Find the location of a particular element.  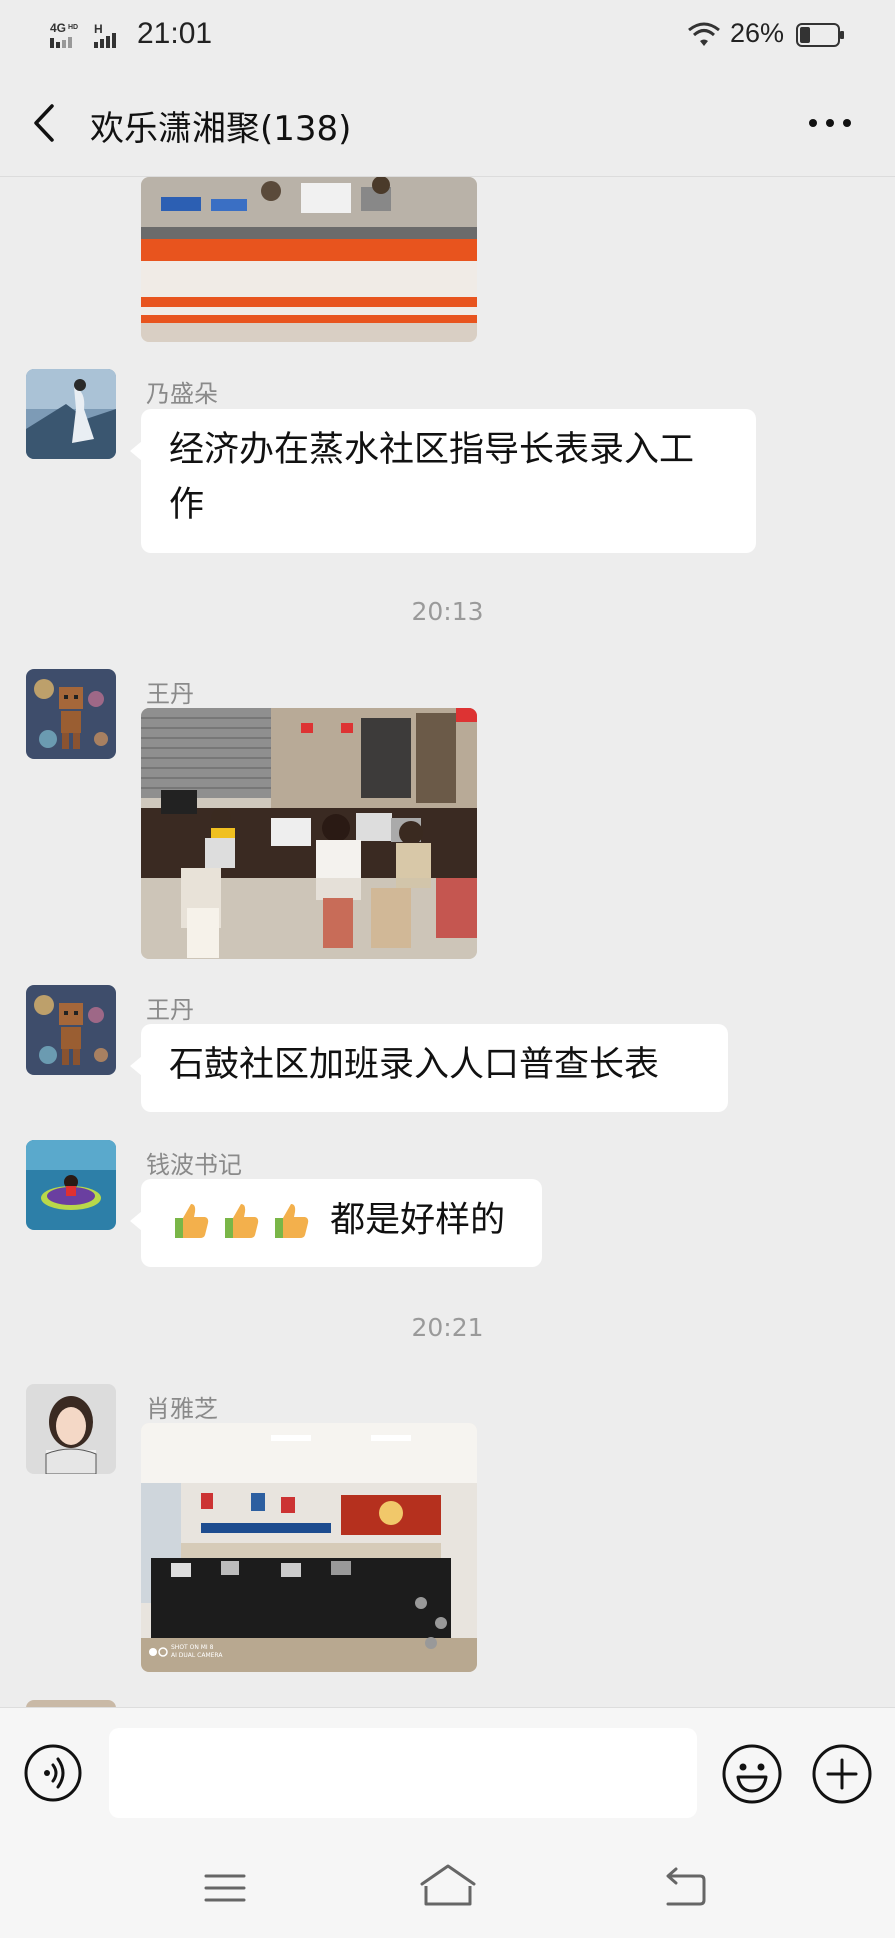

voice-icon is located at coordinates (53, 1773).